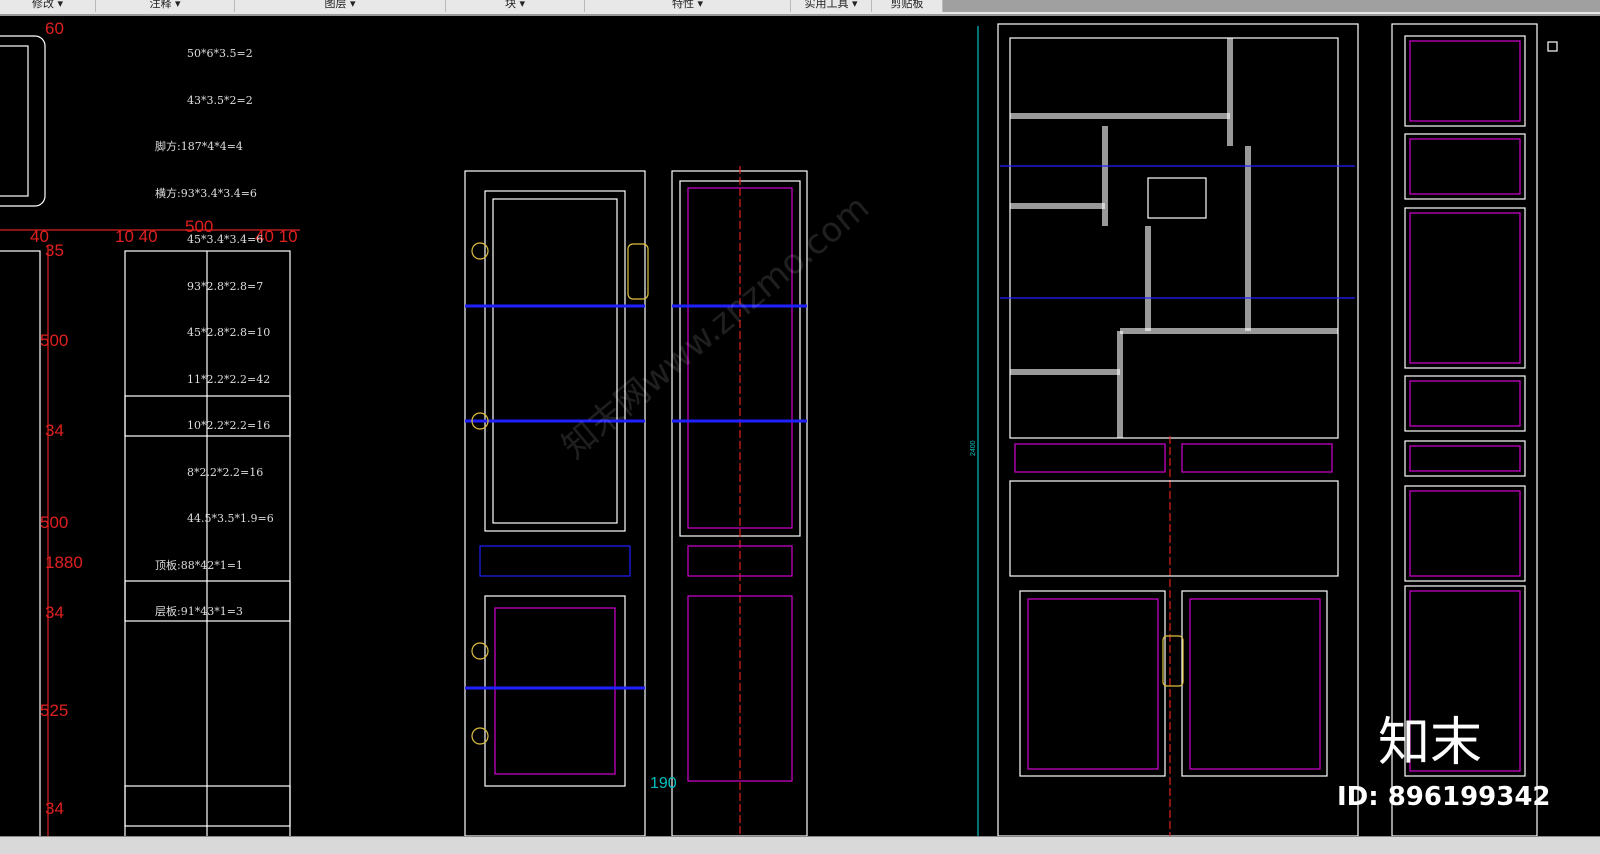 This screenshot has width=1600, height=854. Describe the element at coordinates (199, 611) in the screenshot. I see `note-line: 层板:91*43*1=3` at that location.